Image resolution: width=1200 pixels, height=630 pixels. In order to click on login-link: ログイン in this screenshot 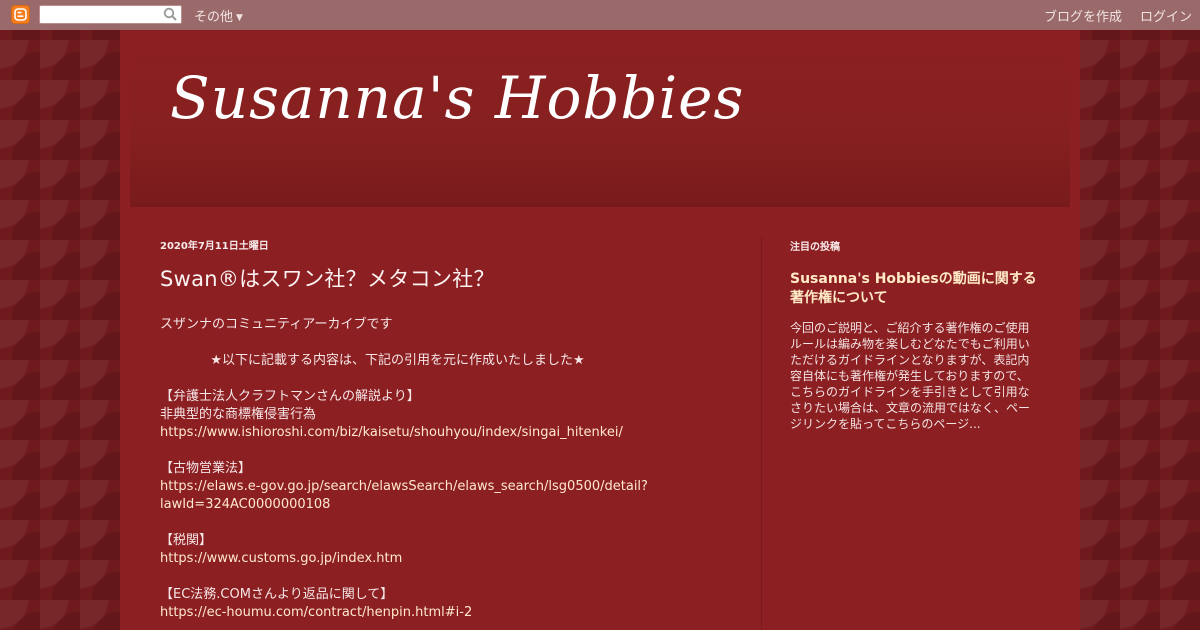, I will do `click(1166, 17)`.